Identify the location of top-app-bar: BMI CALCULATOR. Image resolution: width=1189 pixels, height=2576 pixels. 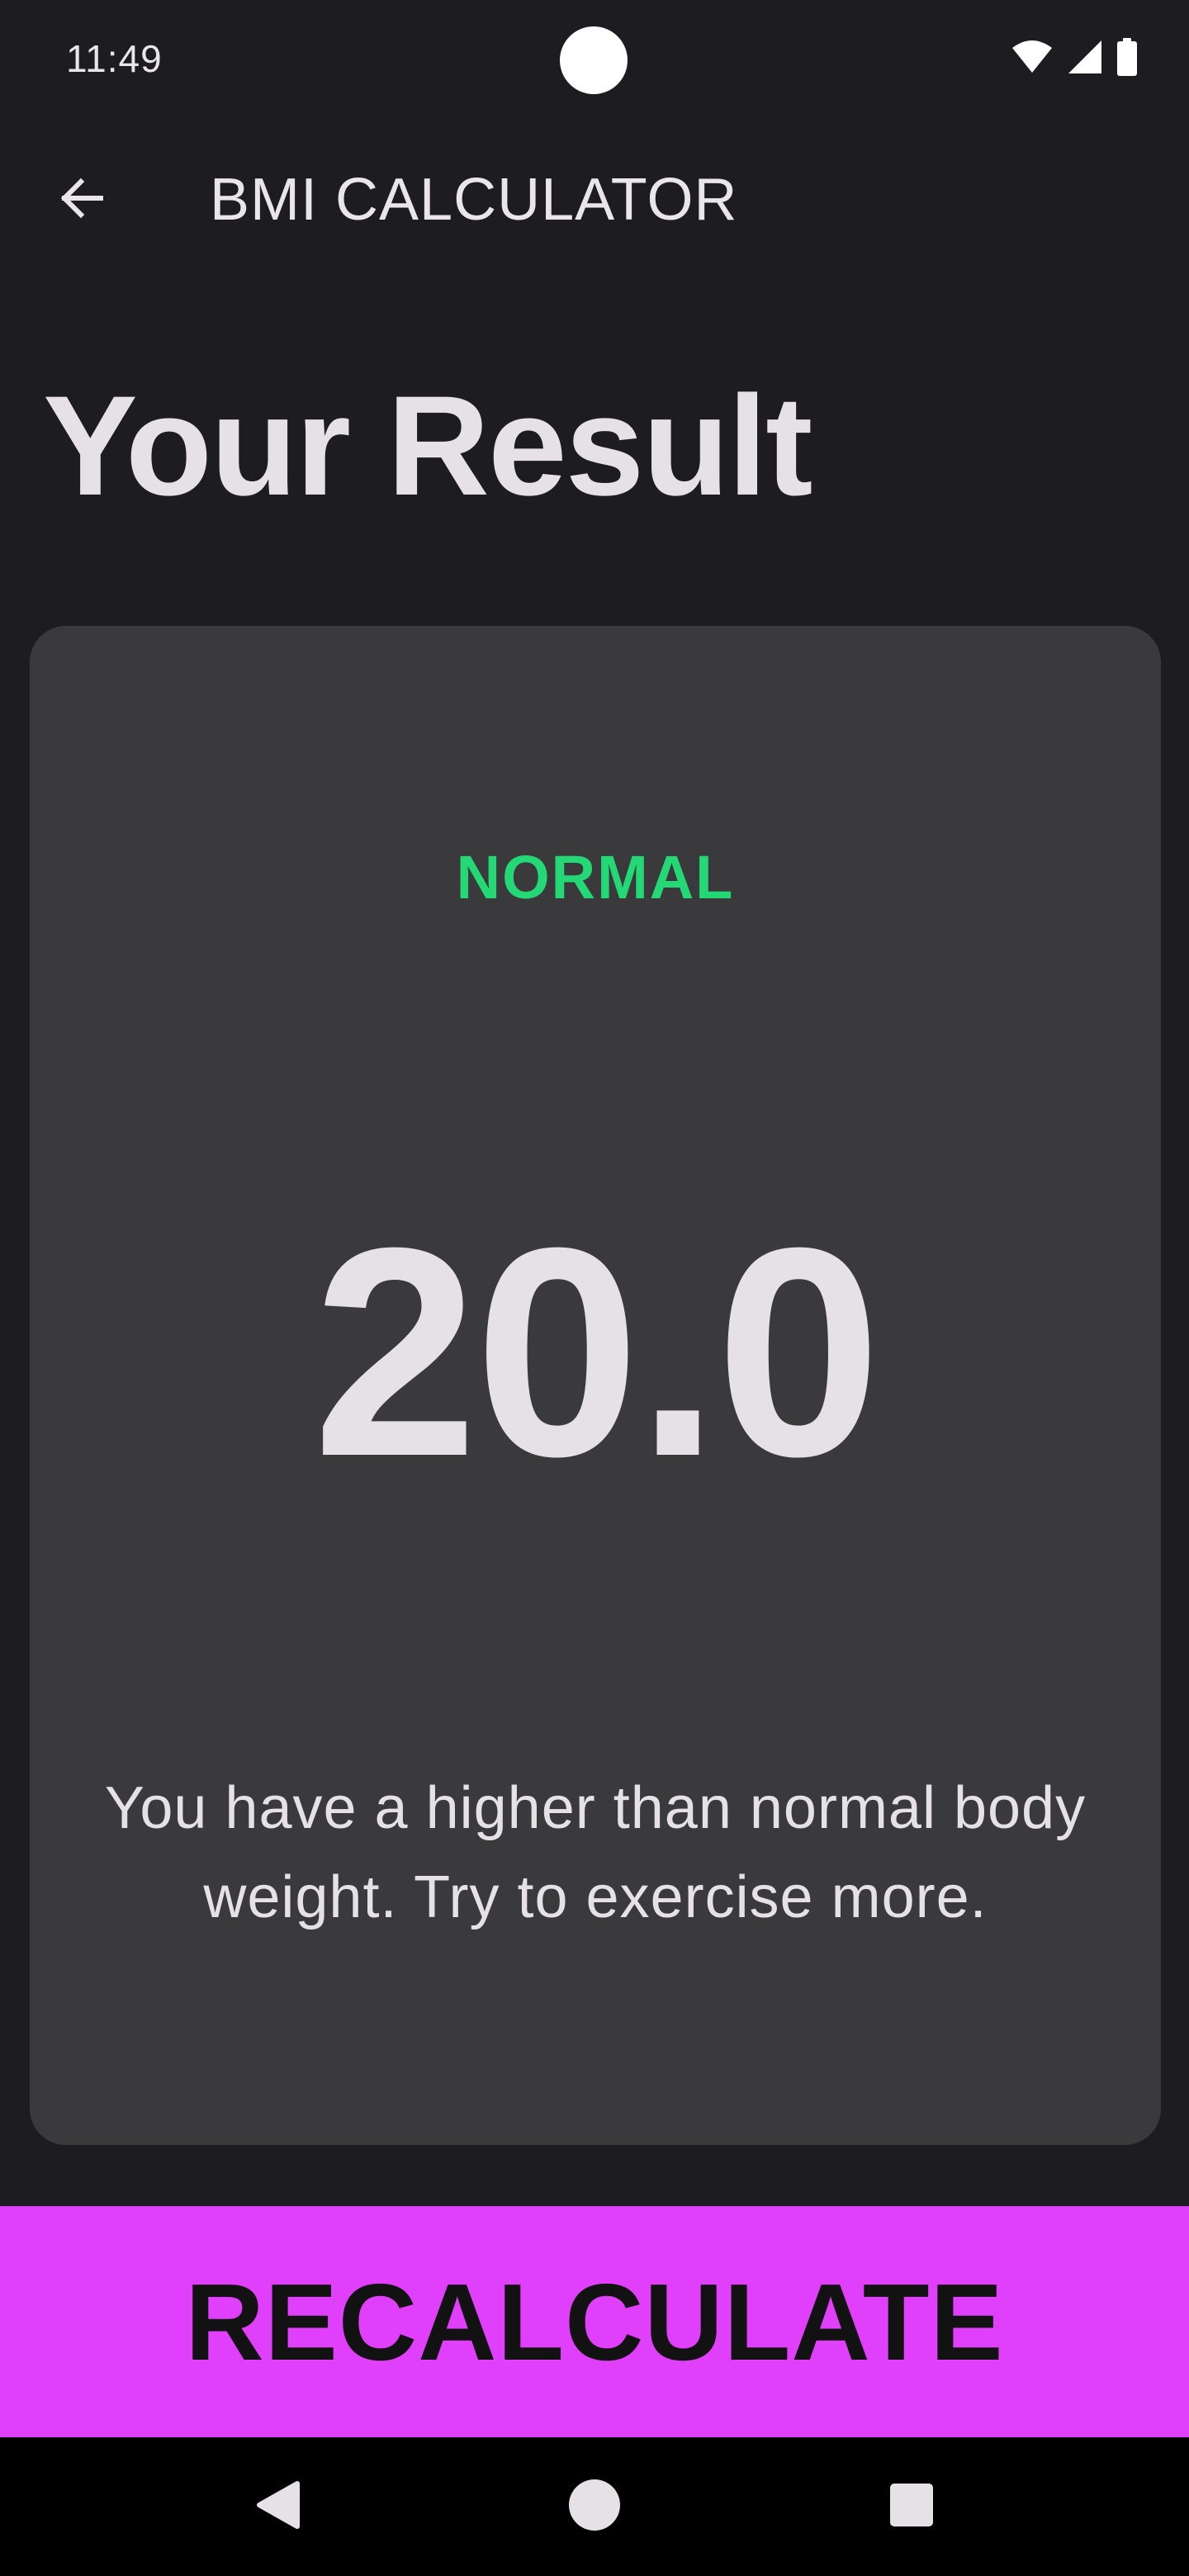
(594, 199).